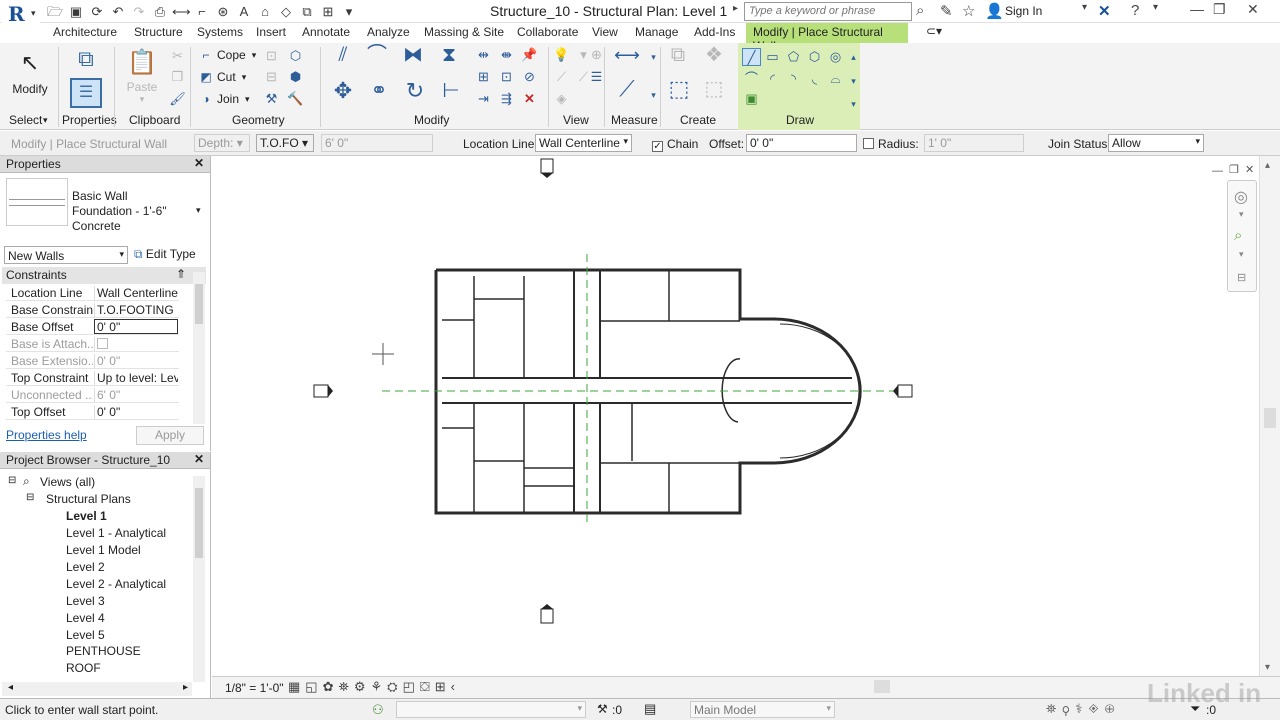 This screenshot has height=720, width=1280. I want to click on join-status-select: Allow ▾, so click(1156, 143).